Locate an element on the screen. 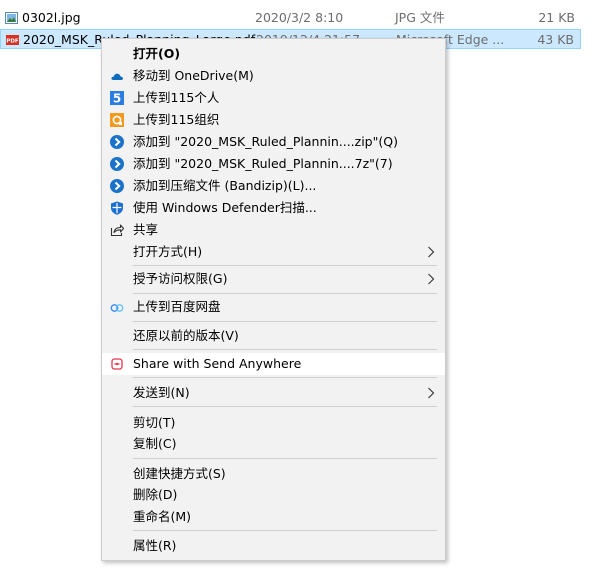  menu-item-label: 添加到 "2020_MSK_Ruled_Plannin....zip"(Q) is located at coordinates (265, 141).